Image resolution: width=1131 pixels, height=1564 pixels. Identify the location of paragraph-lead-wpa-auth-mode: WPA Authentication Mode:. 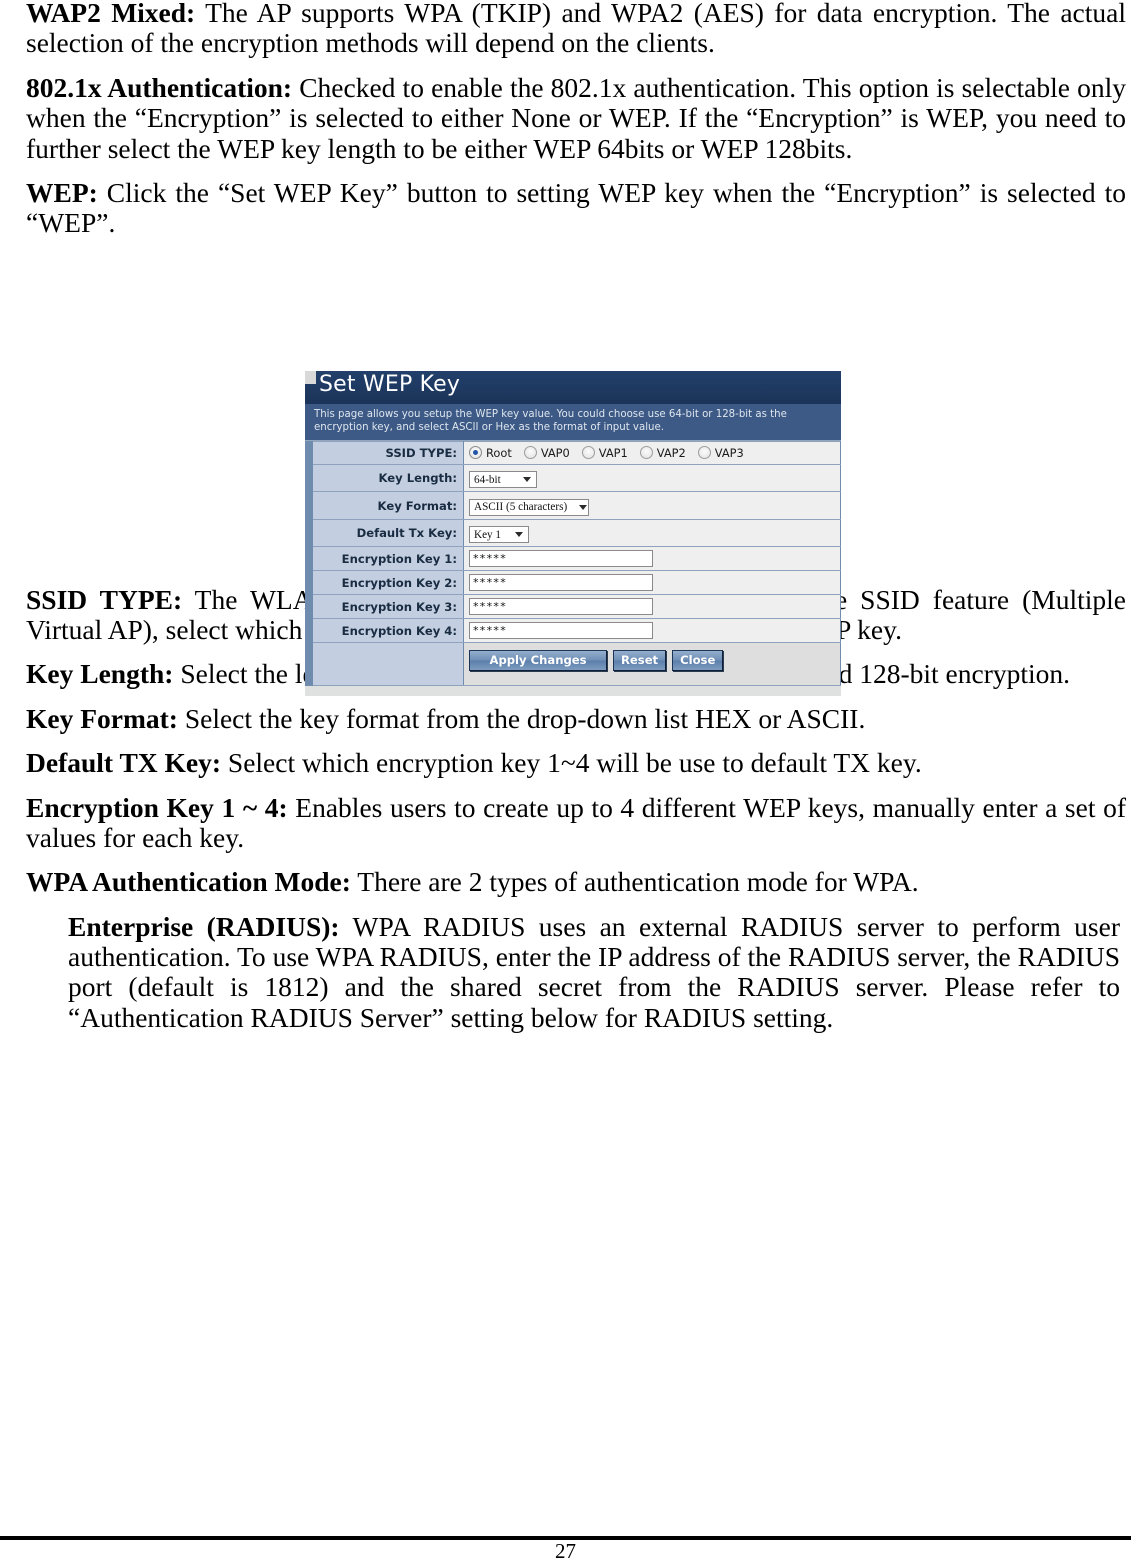
(188, 882).